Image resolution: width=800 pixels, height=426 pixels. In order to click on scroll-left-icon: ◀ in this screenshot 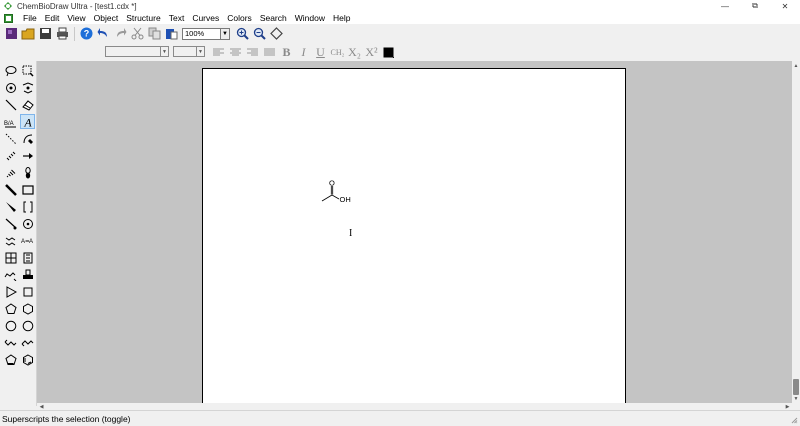, I will do `click(41, 406)`.